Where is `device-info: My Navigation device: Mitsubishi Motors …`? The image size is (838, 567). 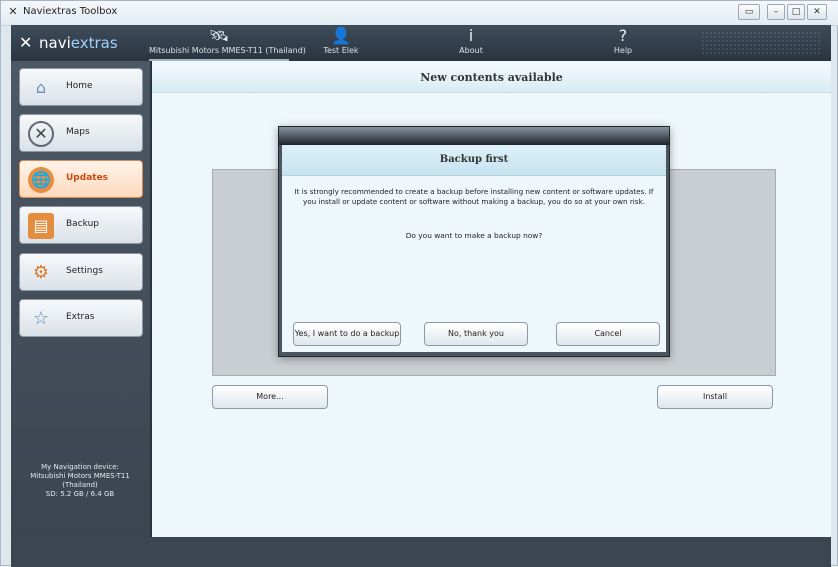 device-info: My Navigation device: Mitsubishi Motors … is located at coordinates (80, 481).